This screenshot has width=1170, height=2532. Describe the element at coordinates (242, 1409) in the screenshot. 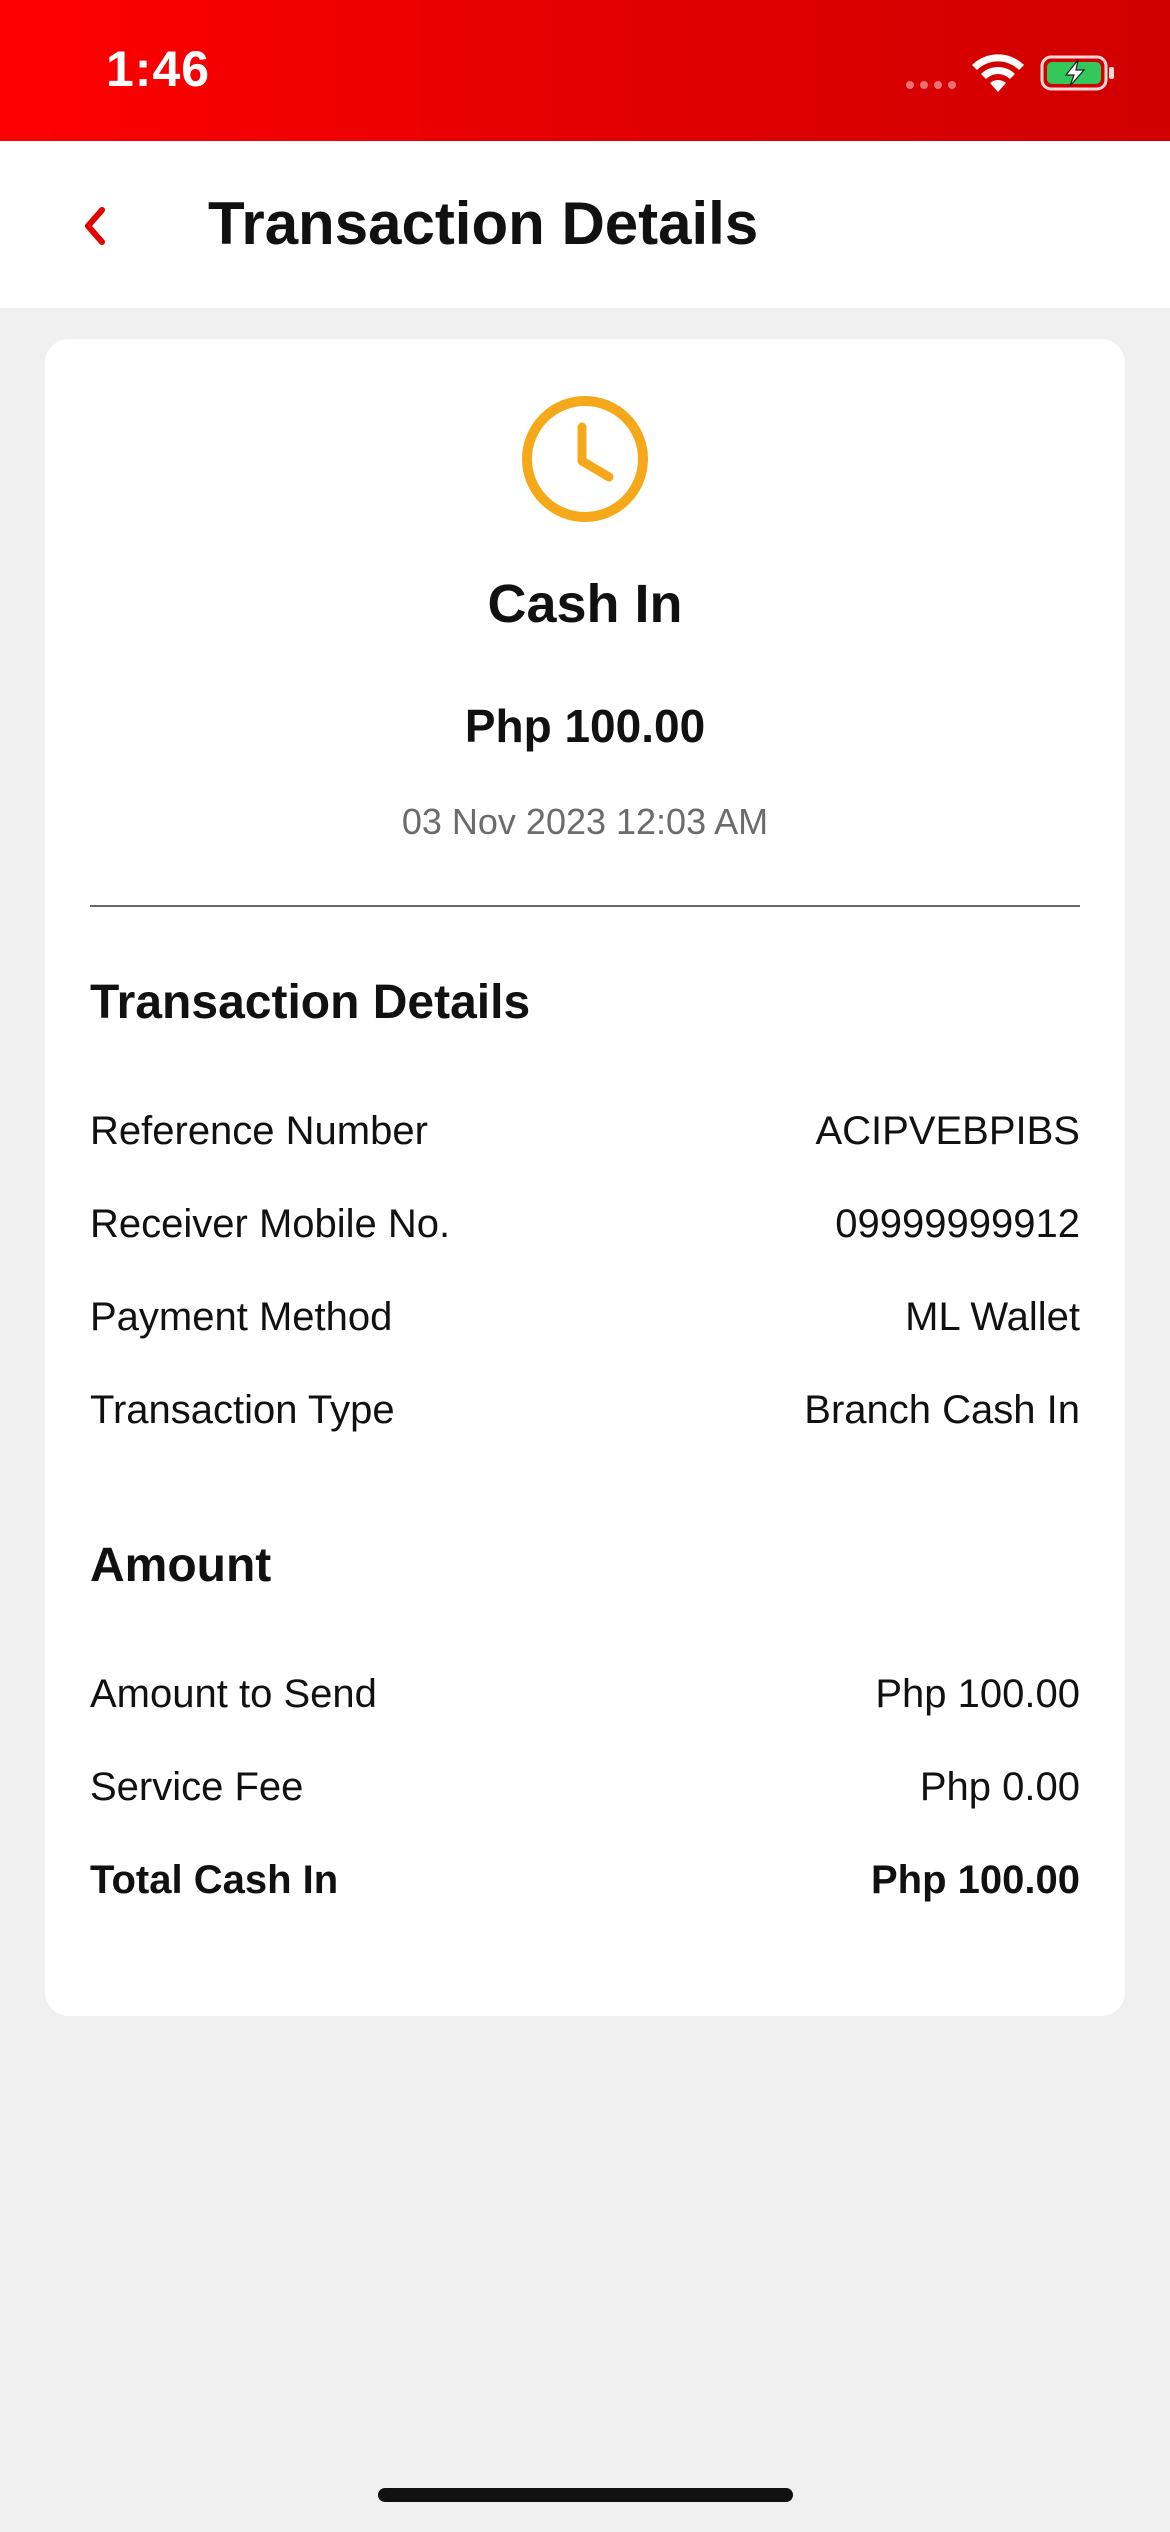

I see `row-label: Transaction Type` at that location.